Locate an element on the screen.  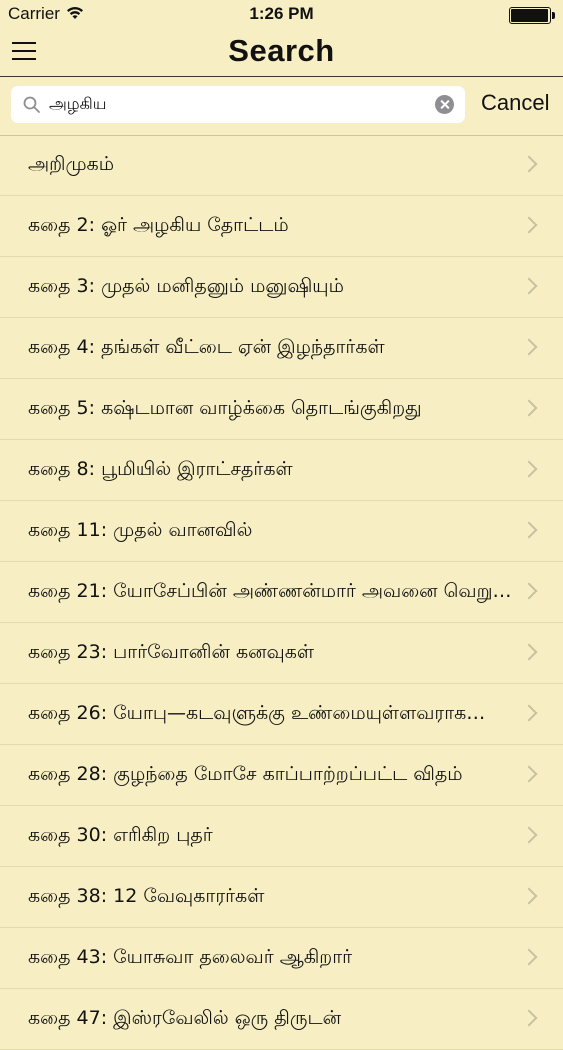
status-bar: Carrier 1:26 PM is located at coordinates (281, 15).